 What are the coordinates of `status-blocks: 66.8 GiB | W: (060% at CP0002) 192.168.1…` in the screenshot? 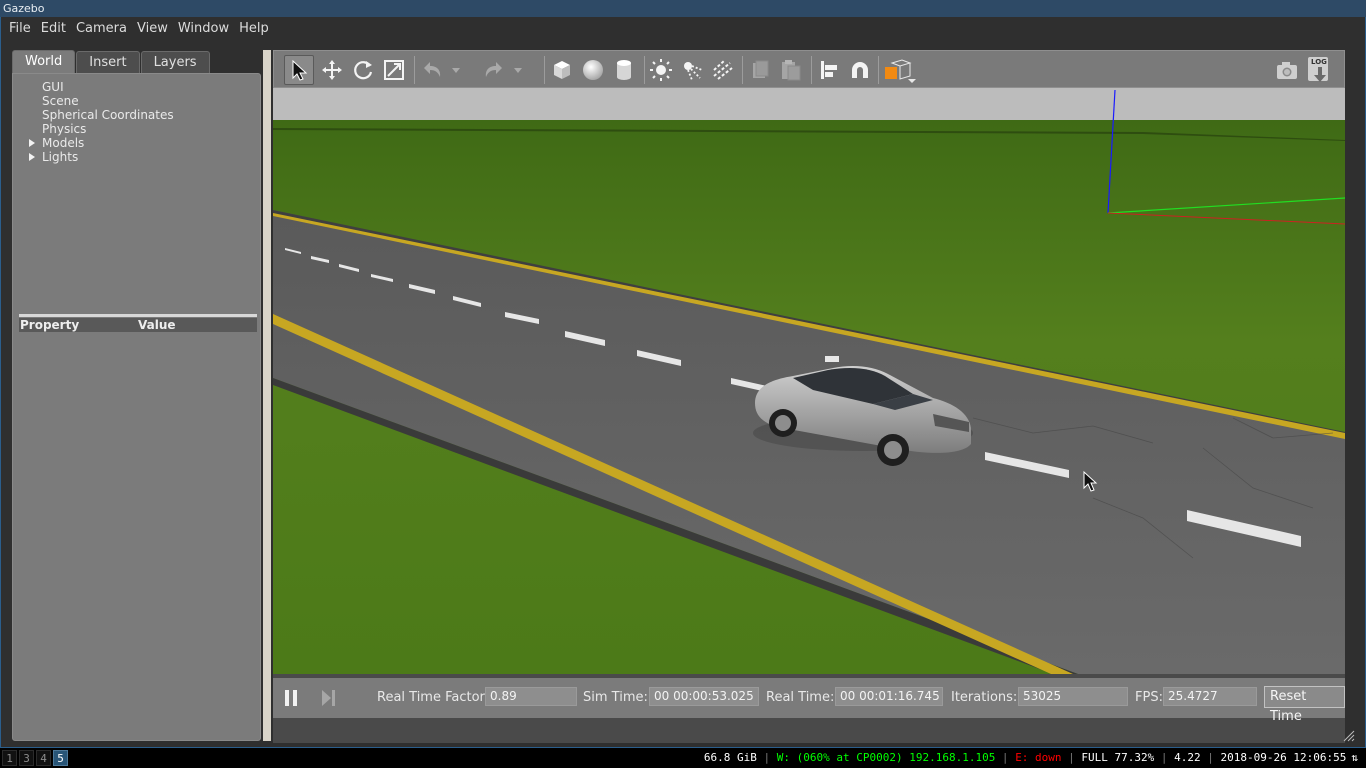 It's located at (1030, 757).